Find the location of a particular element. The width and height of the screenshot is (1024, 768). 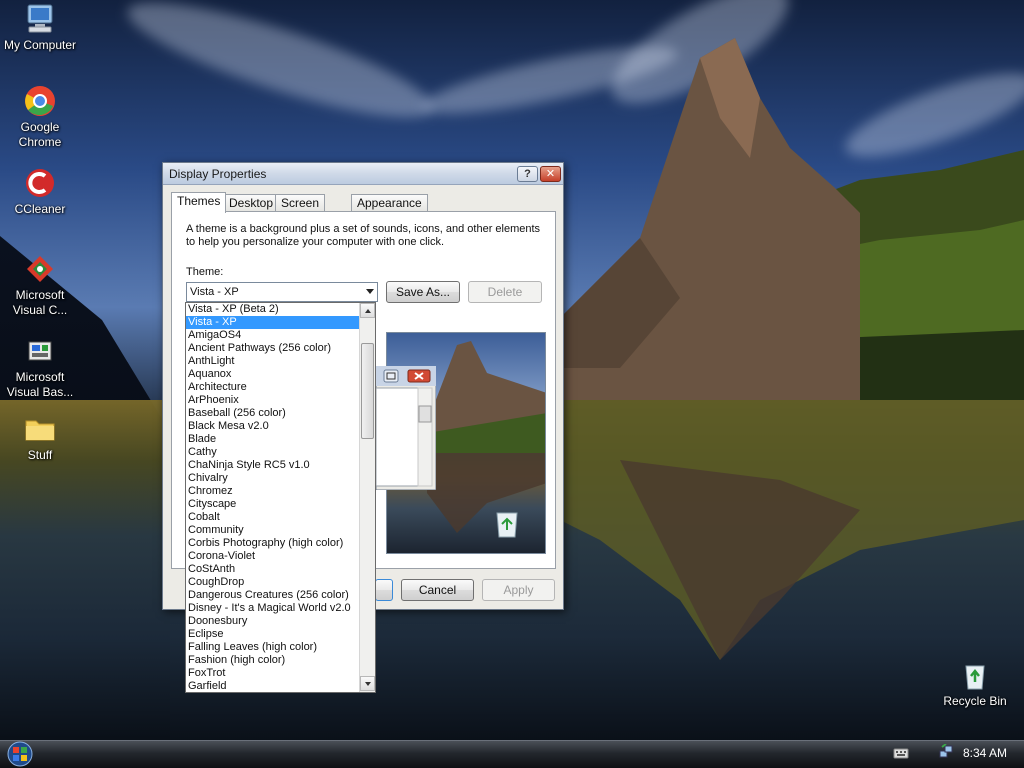

cloud is located at coordinates (280, 69).